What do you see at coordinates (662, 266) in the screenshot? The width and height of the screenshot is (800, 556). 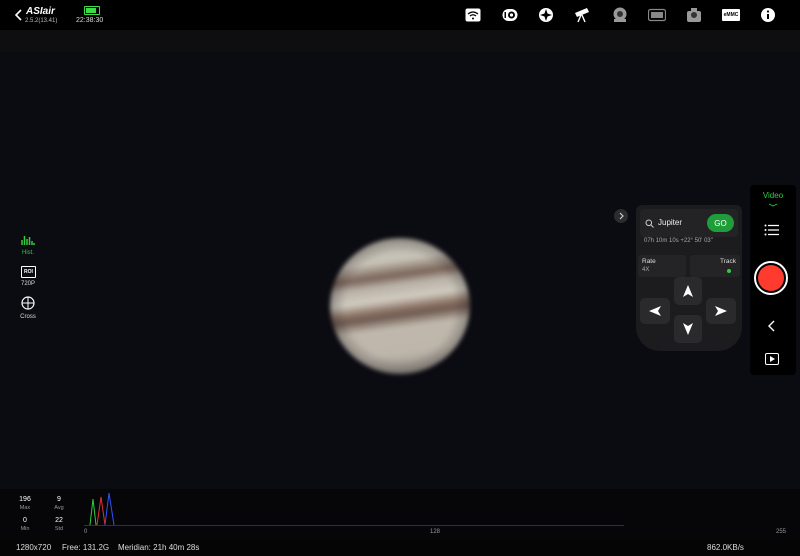 I see `rate-selector: Rate 4X` at bounding box center [662, 266].